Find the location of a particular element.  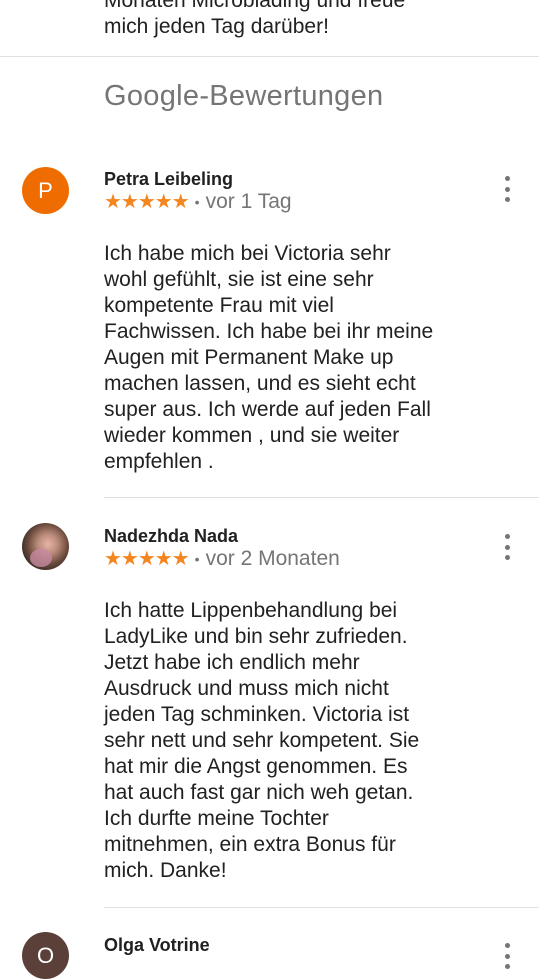

text-line: Jetzt habe ich endlich mehr is located at coordinates (232, 662).